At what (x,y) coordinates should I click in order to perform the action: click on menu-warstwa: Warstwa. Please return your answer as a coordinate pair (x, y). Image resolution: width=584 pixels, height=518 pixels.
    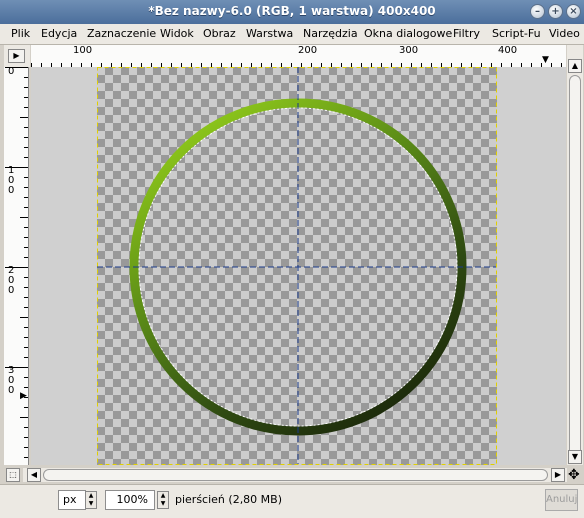
    Looking at the image, I should click on (269, 33).